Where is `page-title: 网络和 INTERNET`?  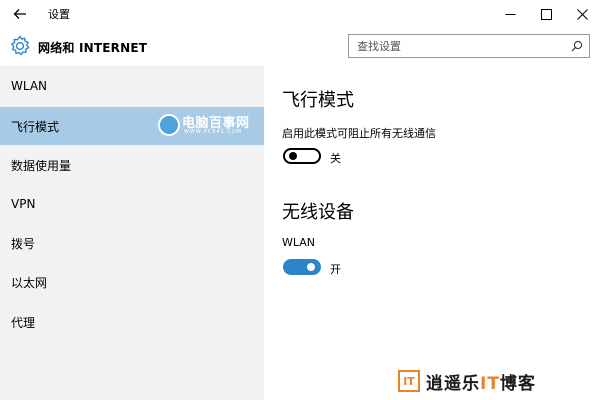 page-title: 网络和 INTERNET is located at coordinates (93, 48).